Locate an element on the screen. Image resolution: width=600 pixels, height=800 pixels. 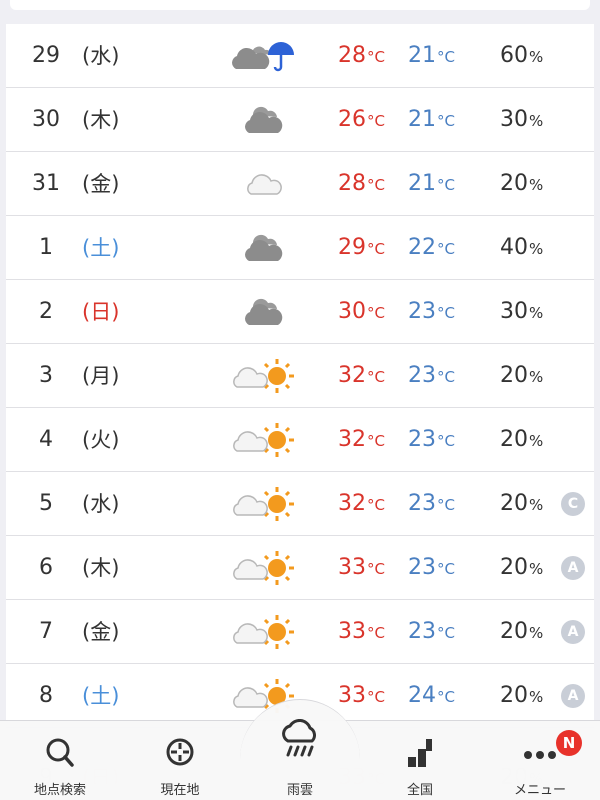
forecast-row: 6 (木) 33°C 23°C 20% A is located at coordinates (300, 568).